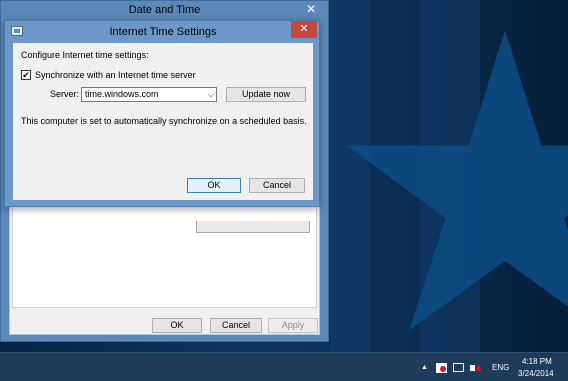 Image resolution: width=568 pixels, height=381 pixels. I want to click on chevron-down-icon: ⌵, so click(211, 95).